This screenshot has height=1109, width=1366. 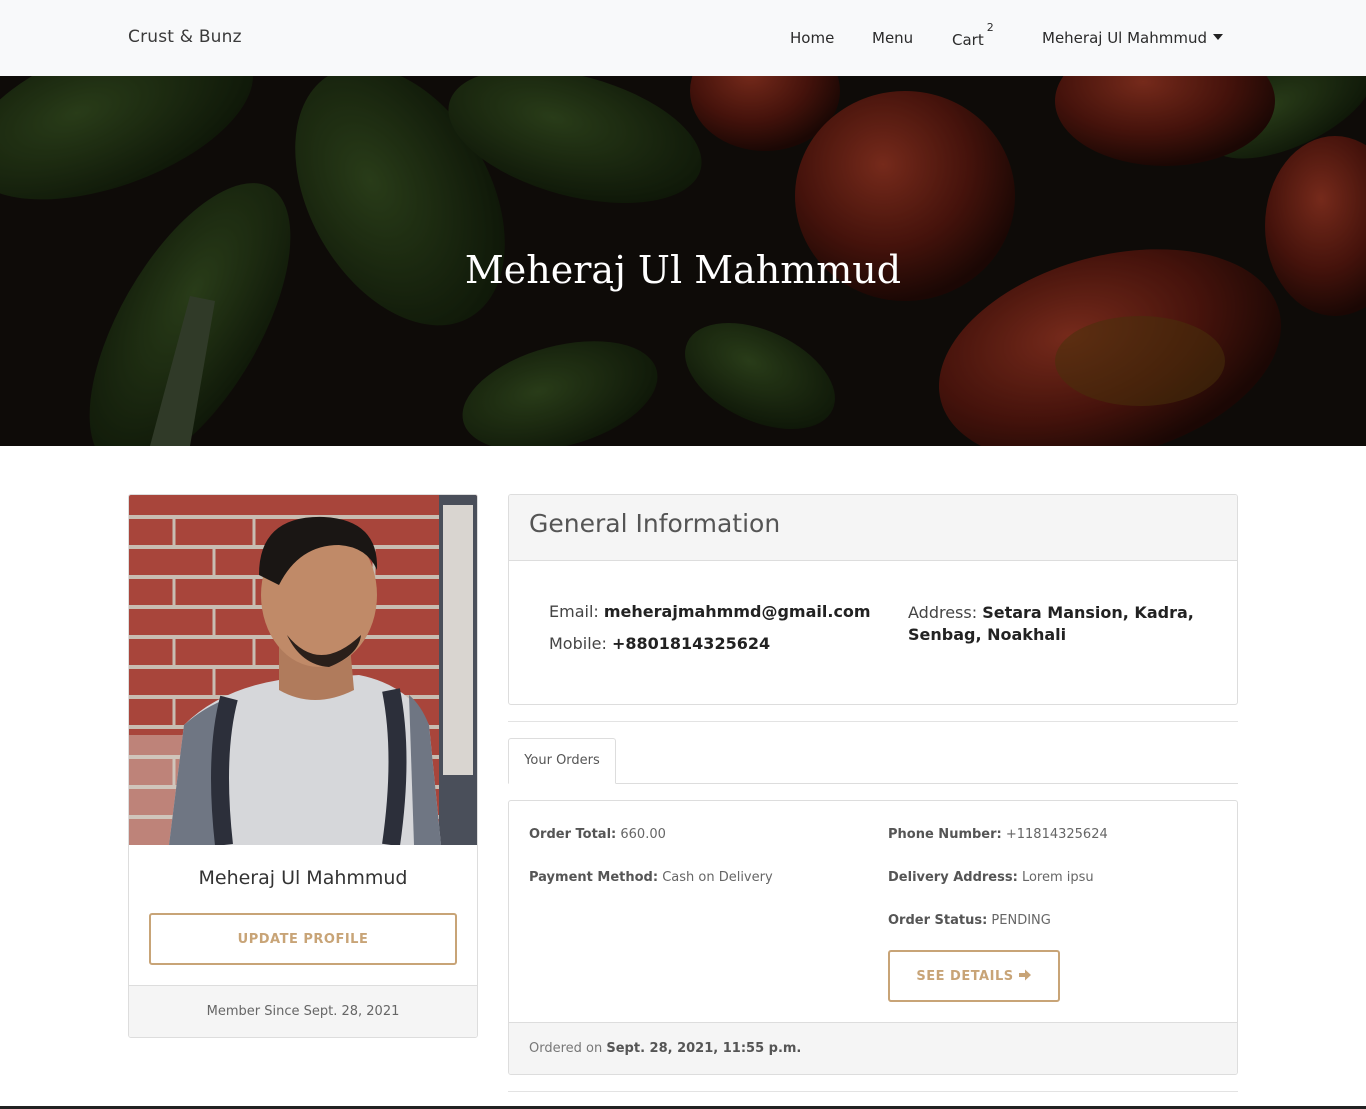 I want to click on order-footer: Ordered on Sept. 28, 2021, 11:55 p.m., so click(x=873, y=1048).